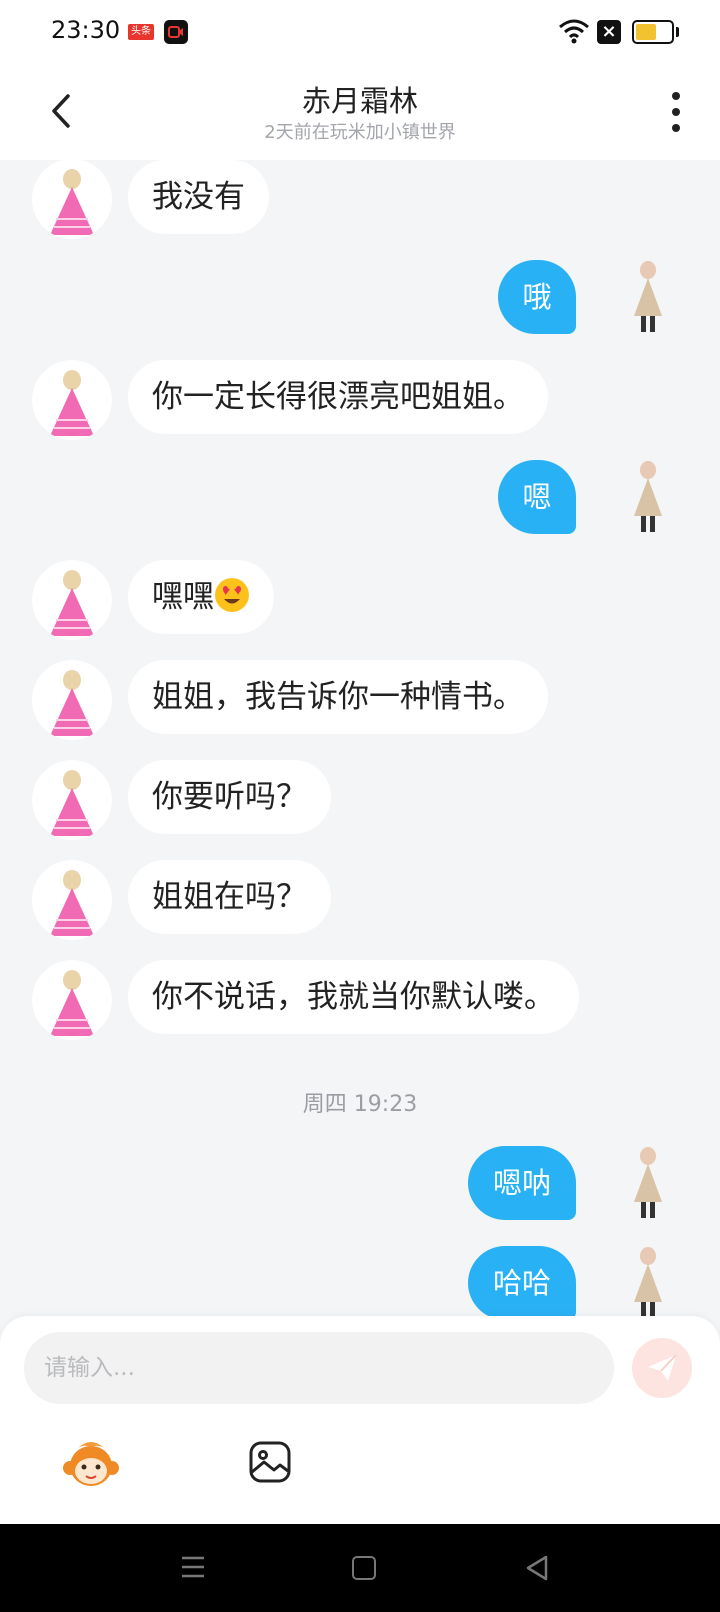  Describe the element at coordinates (338, 697) in the screenshot. I see `message-bubble-incoming: 姐姐，我告诉你一种情书。` at that location.